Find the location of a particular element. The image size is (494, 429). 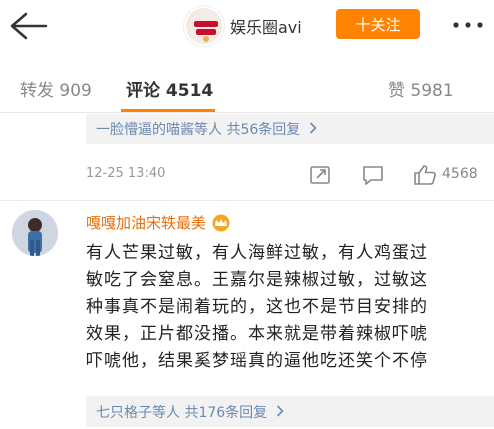

comment-user: 嘎嘎加油宋轶最美 is located at coordinates (159, 222).